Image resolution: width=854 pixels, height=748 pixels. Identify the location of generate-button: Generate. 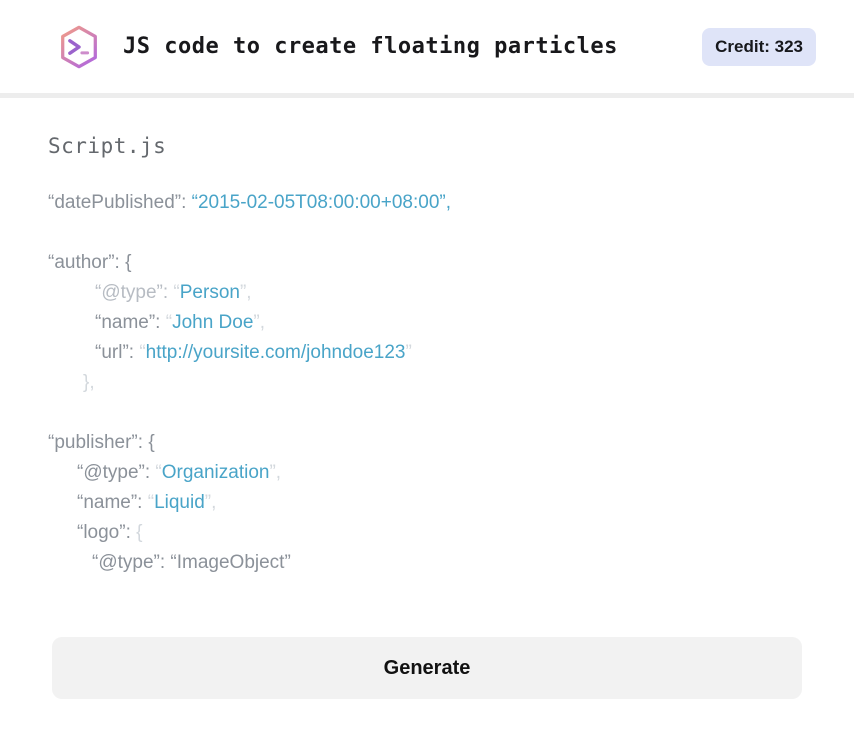
(427, 668).